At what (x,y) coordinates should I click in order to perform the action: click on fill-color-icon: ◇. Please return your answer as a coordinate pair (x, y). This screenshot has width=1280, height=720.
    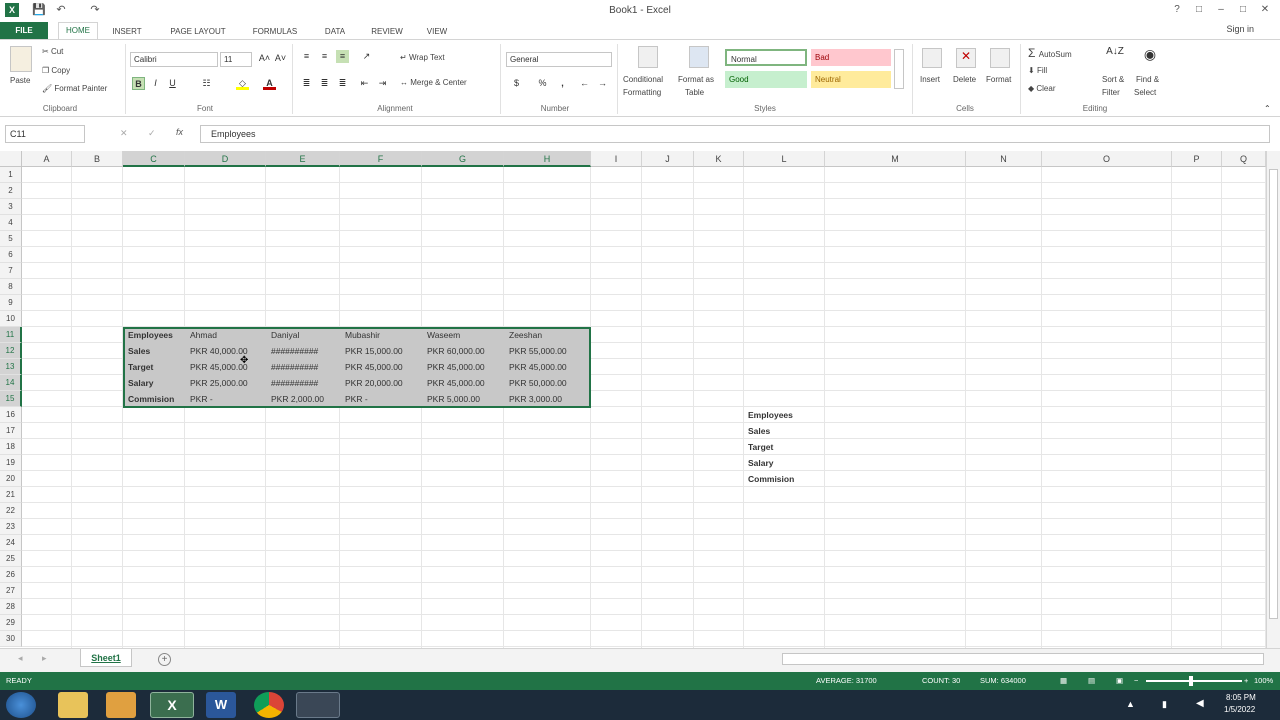
    Looking at the image, I should click on (242, 83).